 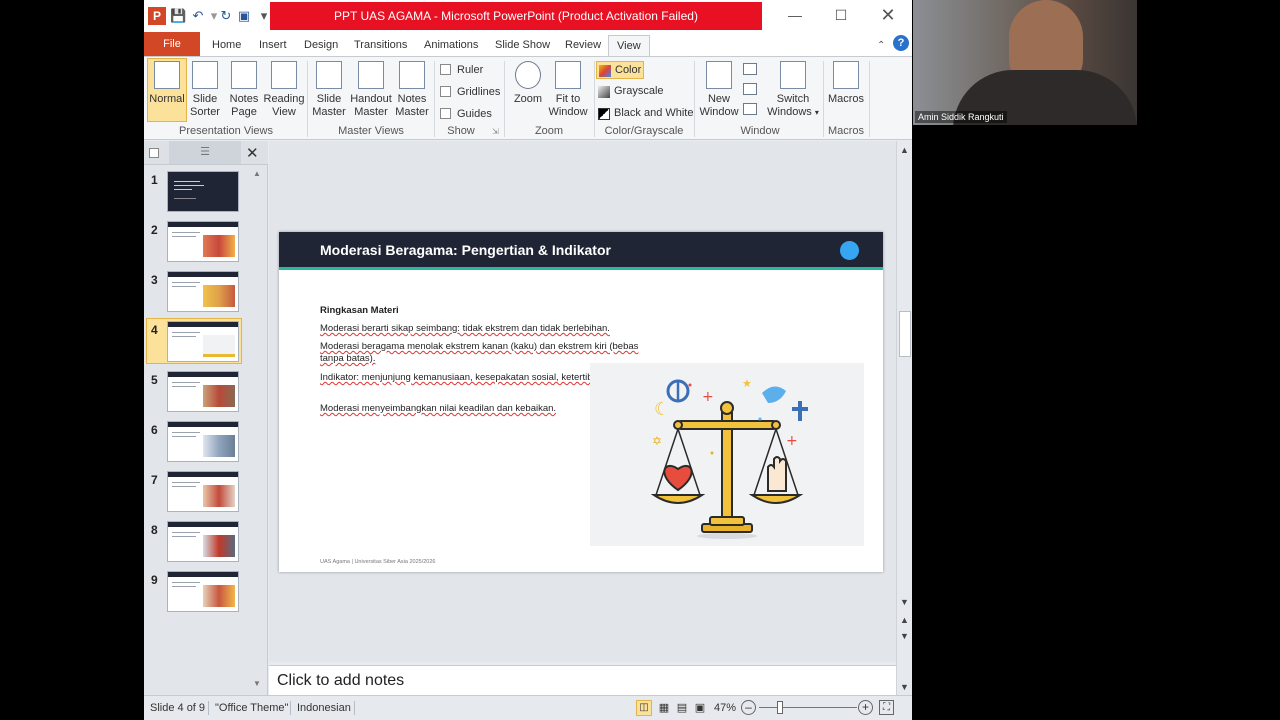 What do you see at coordinates (321, 45) in the screenshot?
I see `tab-design: Design` at bounding box center [321, 45].